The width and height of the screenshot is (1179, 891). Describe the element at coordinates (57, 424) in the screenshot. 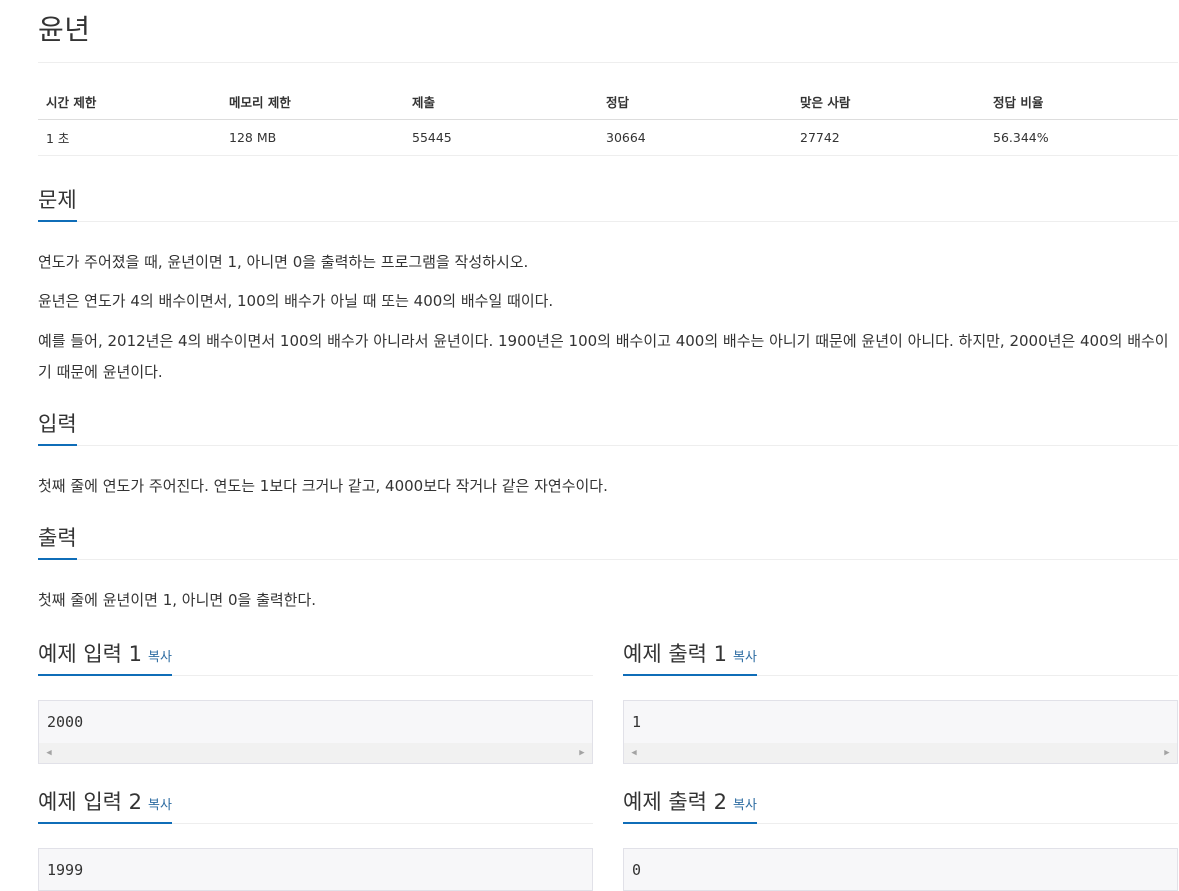

I see `input-section-title: 입력` at that location.